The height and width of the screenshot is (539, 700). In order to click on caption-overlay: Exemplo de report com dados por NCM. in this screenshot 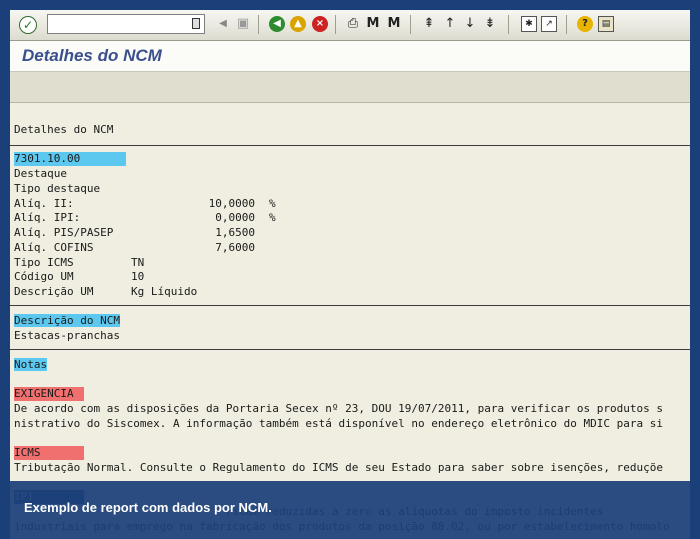, I will do `click(350, 510)`.